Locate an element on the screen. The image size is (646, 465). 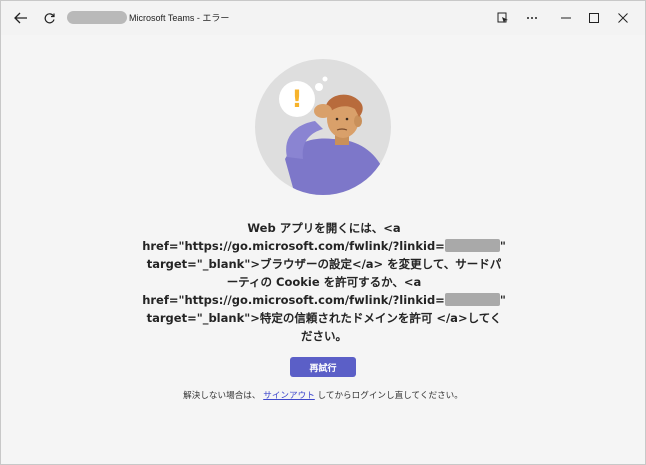
error-illustration: ! is located at coordinates (323, 127).